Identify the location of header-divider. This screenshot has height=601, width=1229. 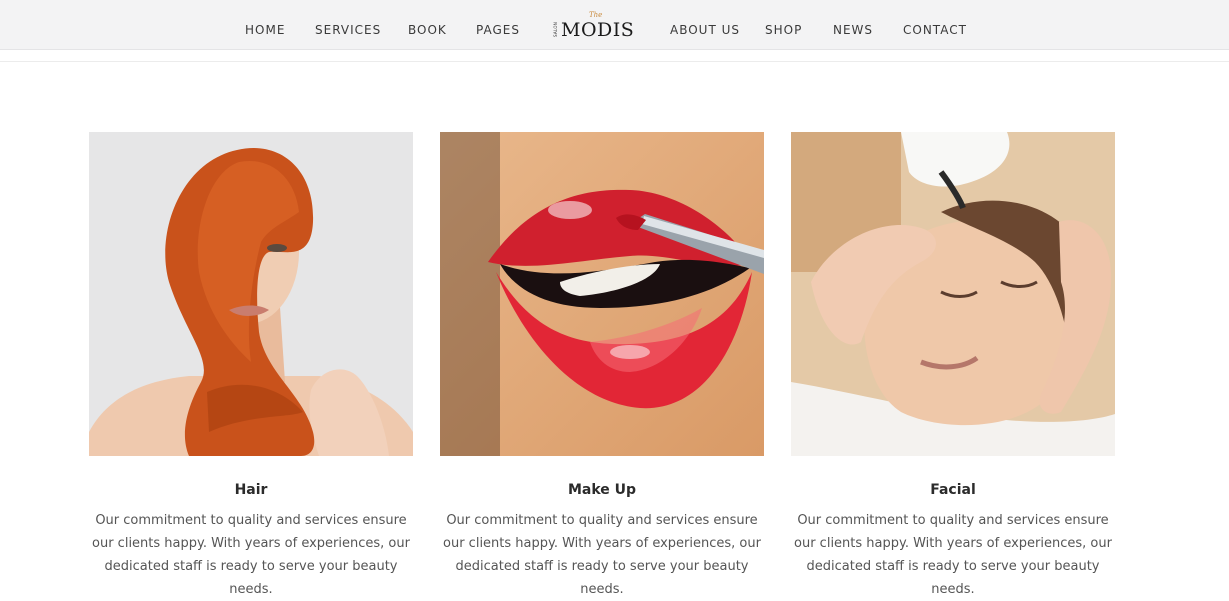
(614, 61).